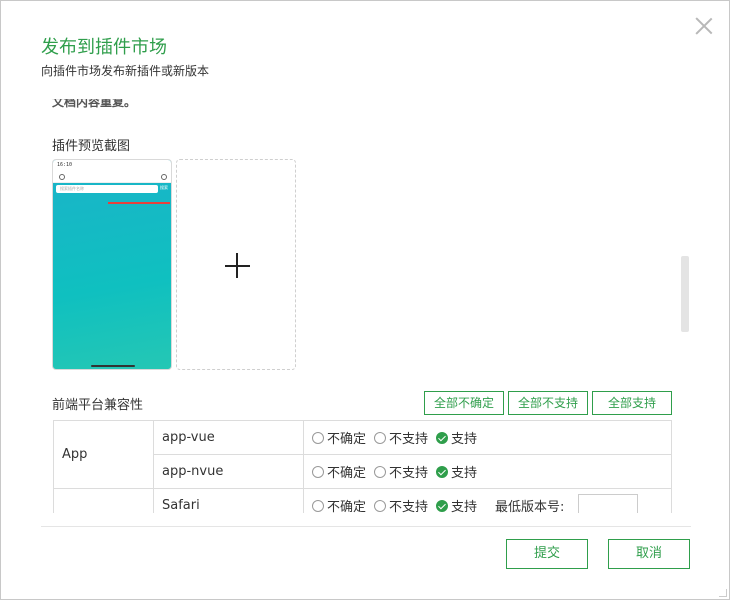 Image resolution: width=730 pixels, height=600 pixels. Describe the element at coordinates (104, 47) in the screenshot. I see `dialog-title: 发布到插件市场` at that location.